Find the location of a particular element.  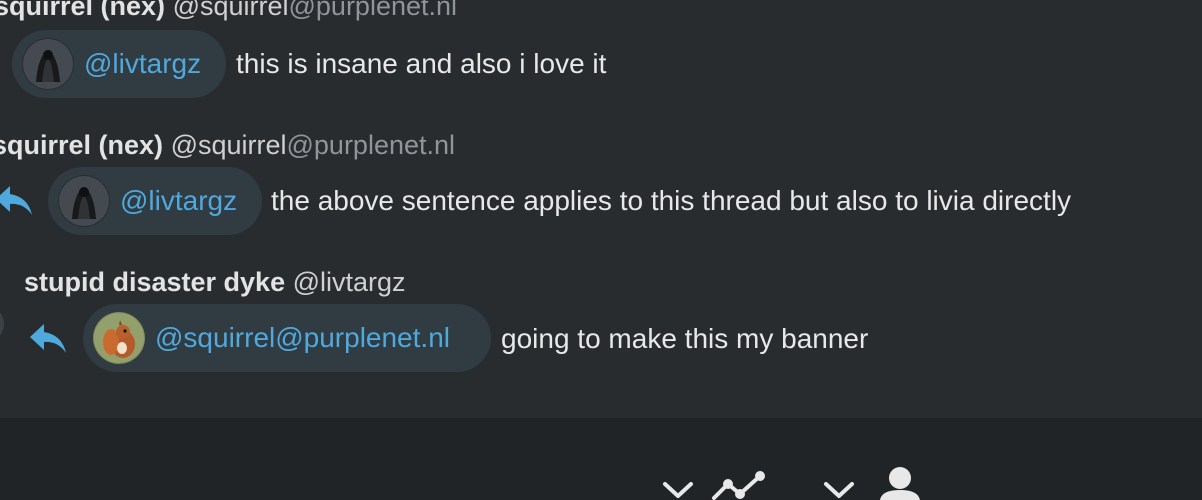

mention-chip: @squirrel@purplenet.nl is located at coordinates (287, 338).